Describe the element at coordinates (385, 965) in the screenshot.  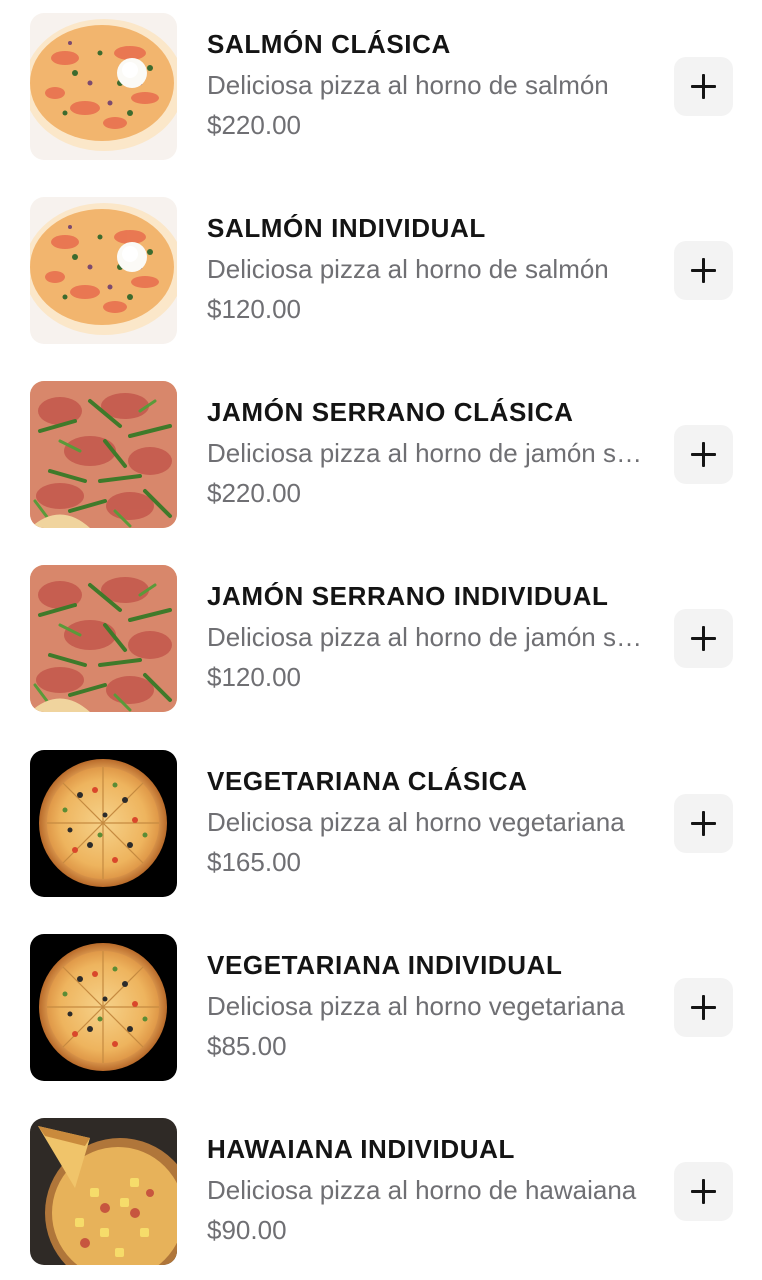
I see `product-name: VEGETARIANA INDIVIDUAL` at that location.